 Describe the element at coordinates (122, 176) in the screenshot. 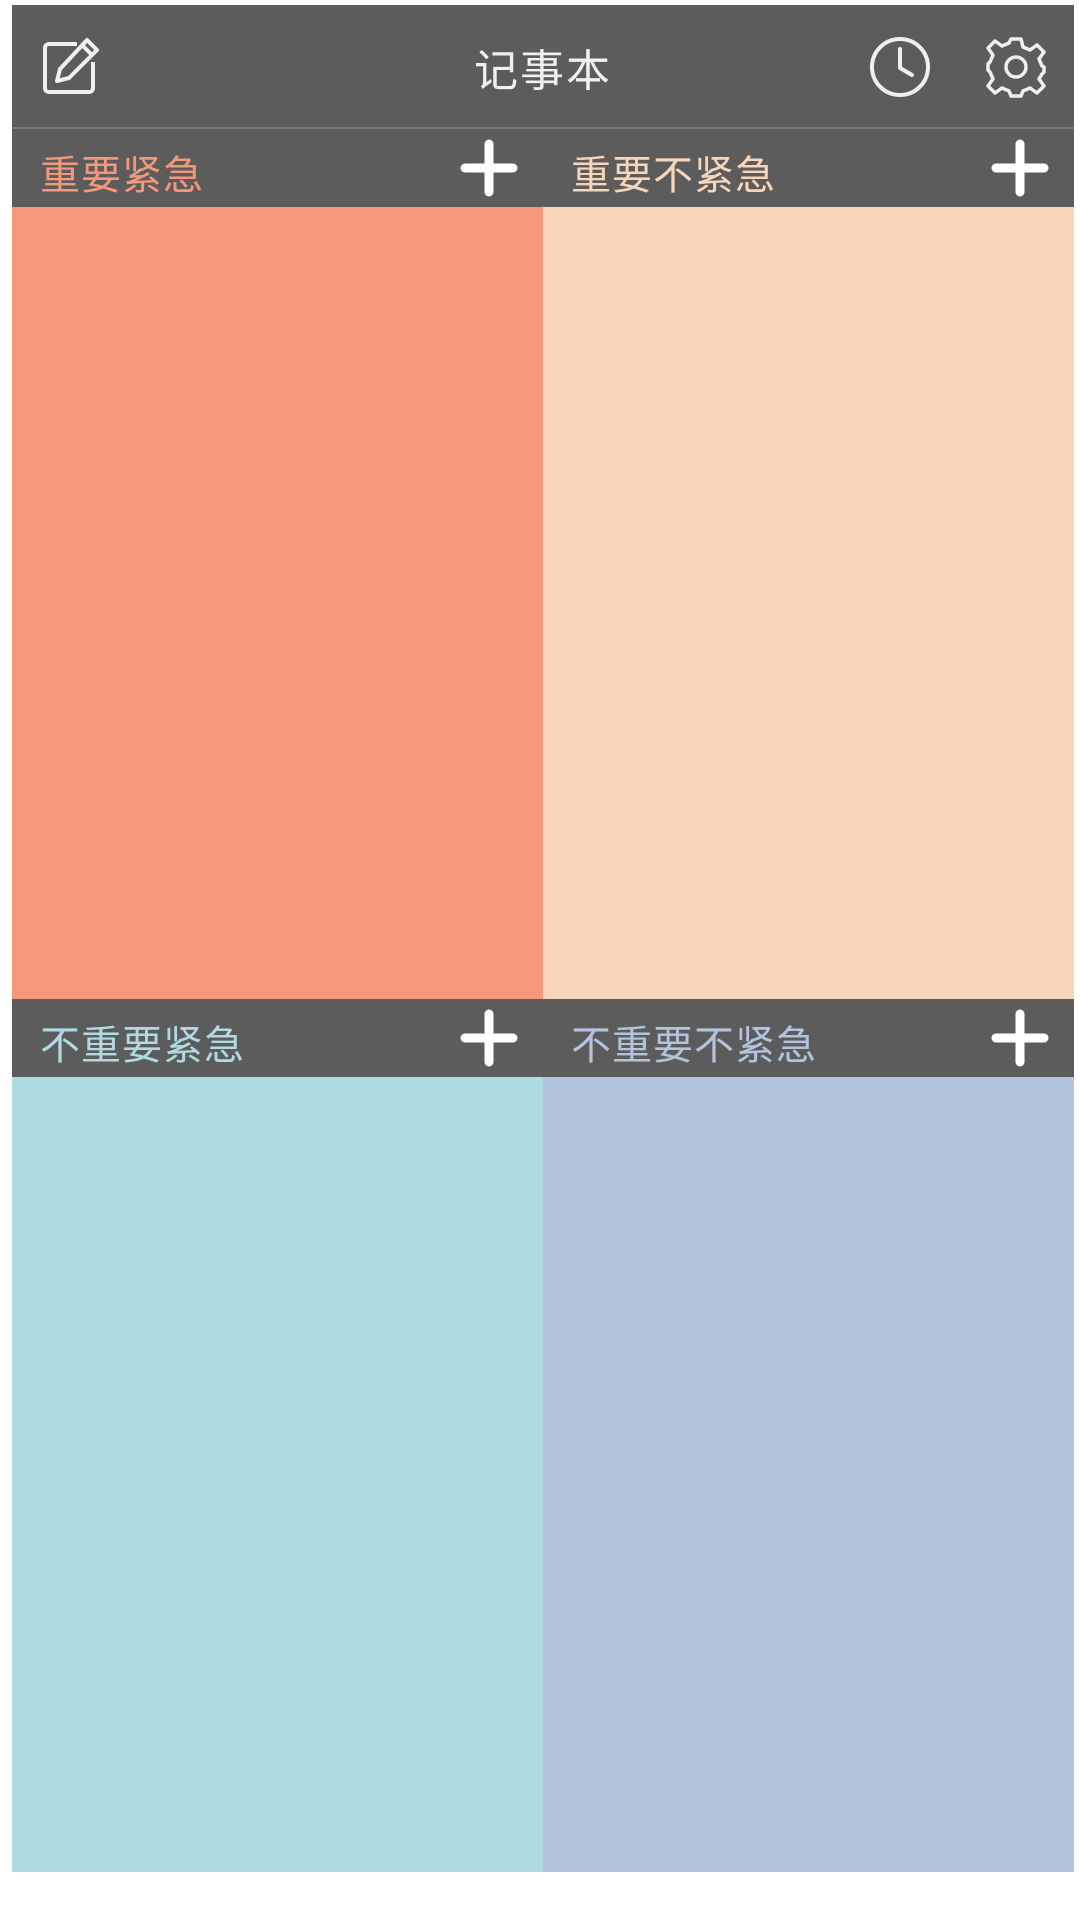

I see `quadrant-label: 重要紧急` at that location.